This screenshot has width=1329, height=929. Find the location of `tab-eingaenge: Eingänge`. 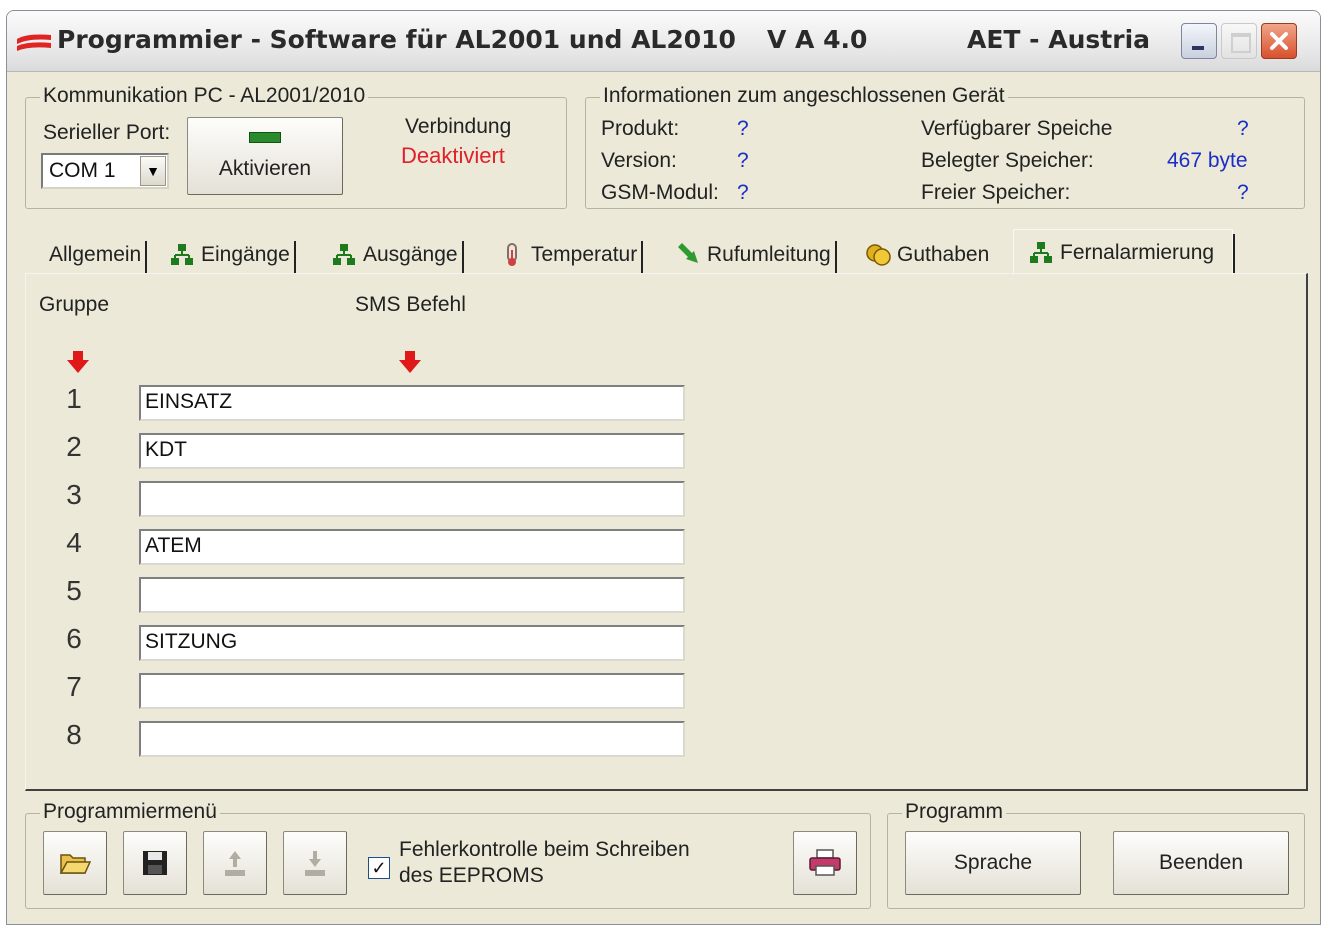

tab-eingaenge: Eingänge is located at coordinates (232, 255).